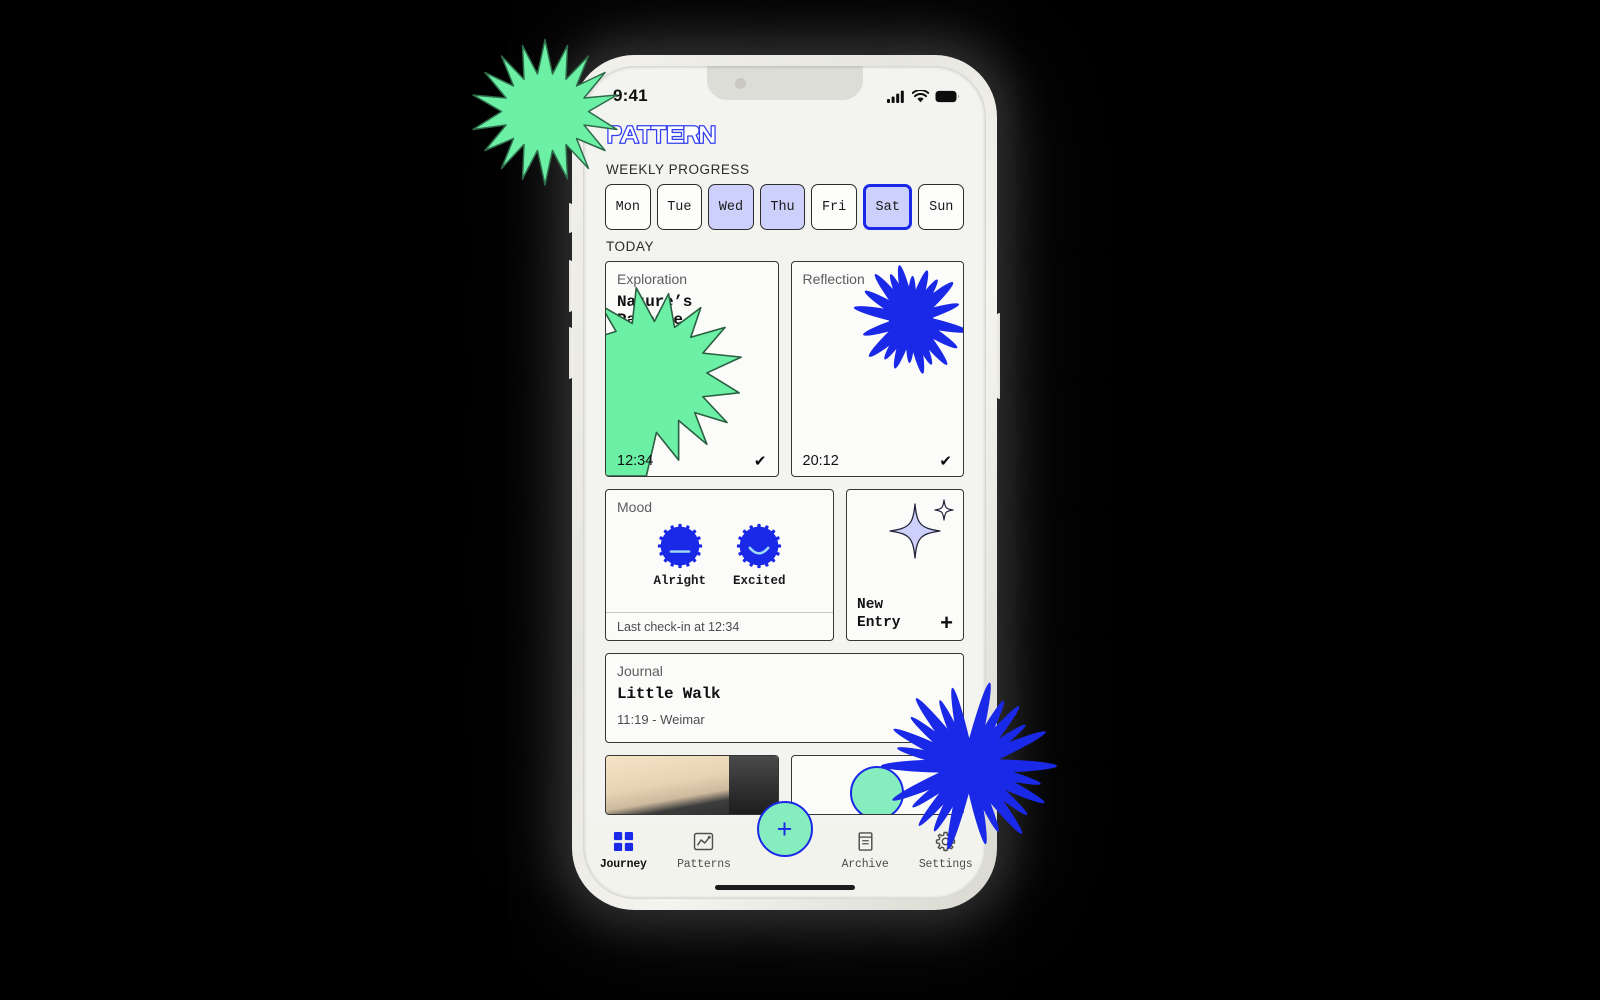 The image size is (1600, 1000). What do you see at coordinates (628, 207) in the screenshot?
I see `day-chip-mon: Mon` at bounding box center [628, 207].